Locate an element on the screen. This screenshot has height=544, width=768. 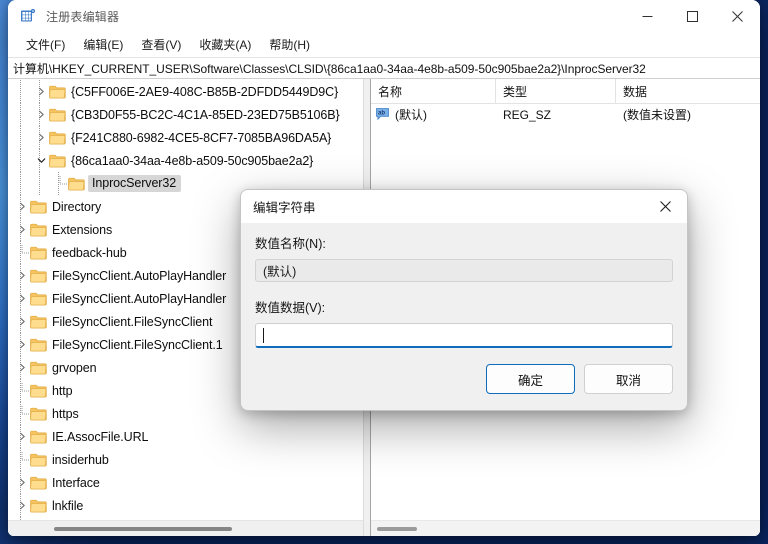
window-controls is located at coordinates (692, 16).